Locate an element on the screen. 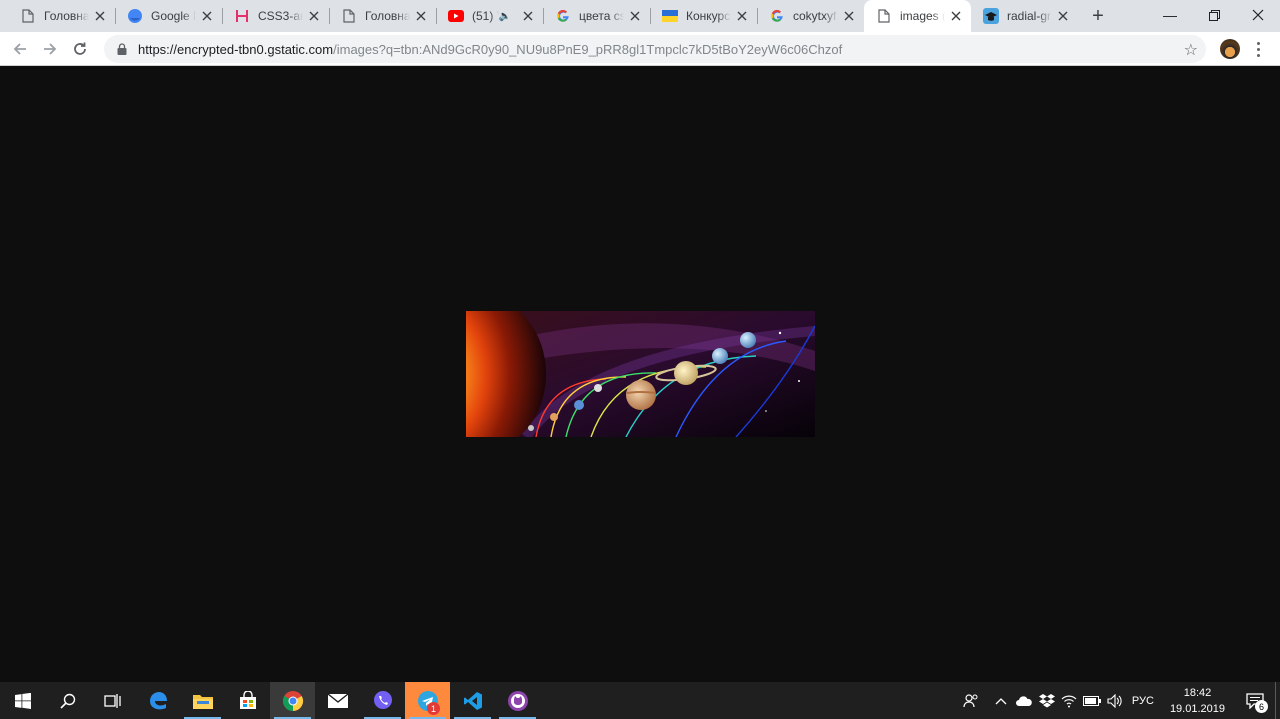  file-explorer-icon is located at coordinates (202, 701).